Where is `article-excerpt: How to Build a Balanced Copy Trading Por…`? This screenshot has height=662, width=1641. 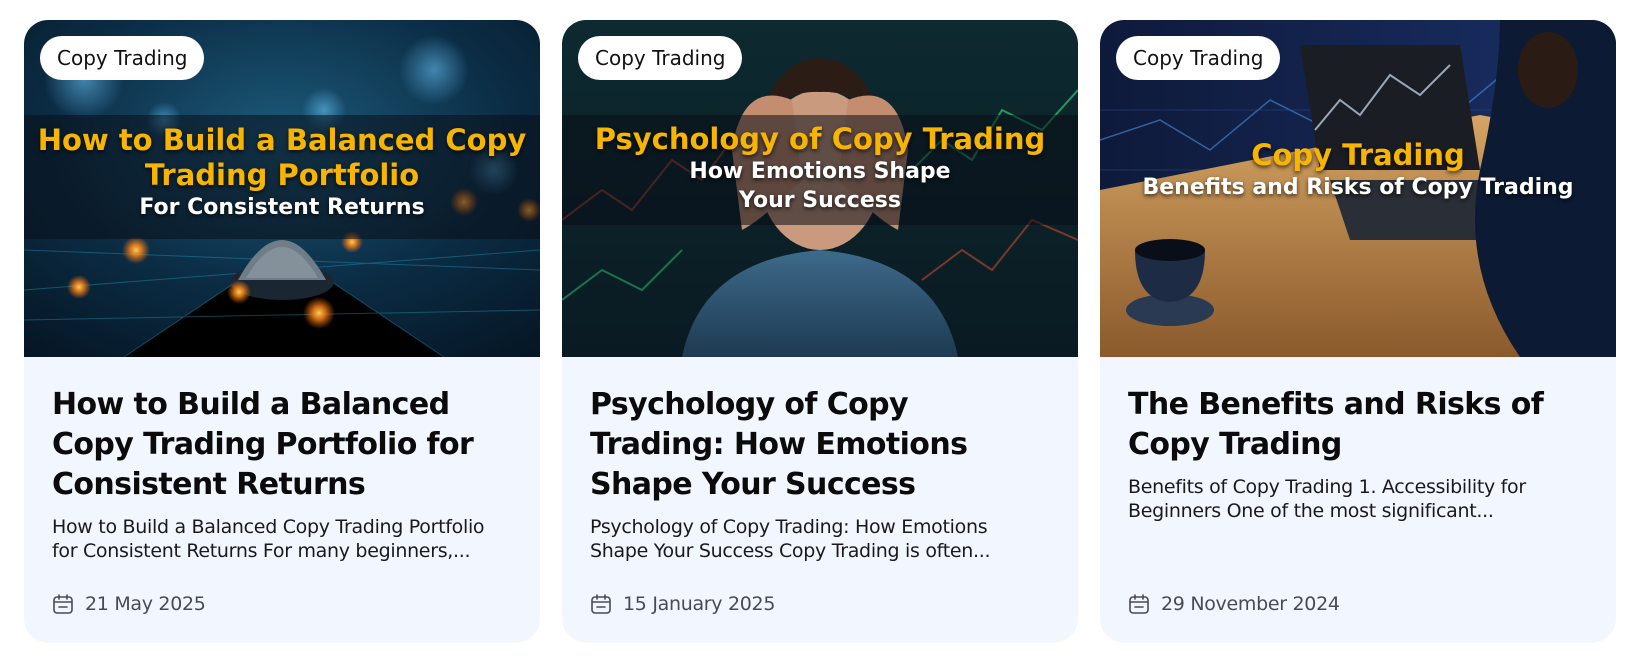 article-excerpt: How to Build a Balanced Copy Trading Por… is located at coordinates (268, 539).